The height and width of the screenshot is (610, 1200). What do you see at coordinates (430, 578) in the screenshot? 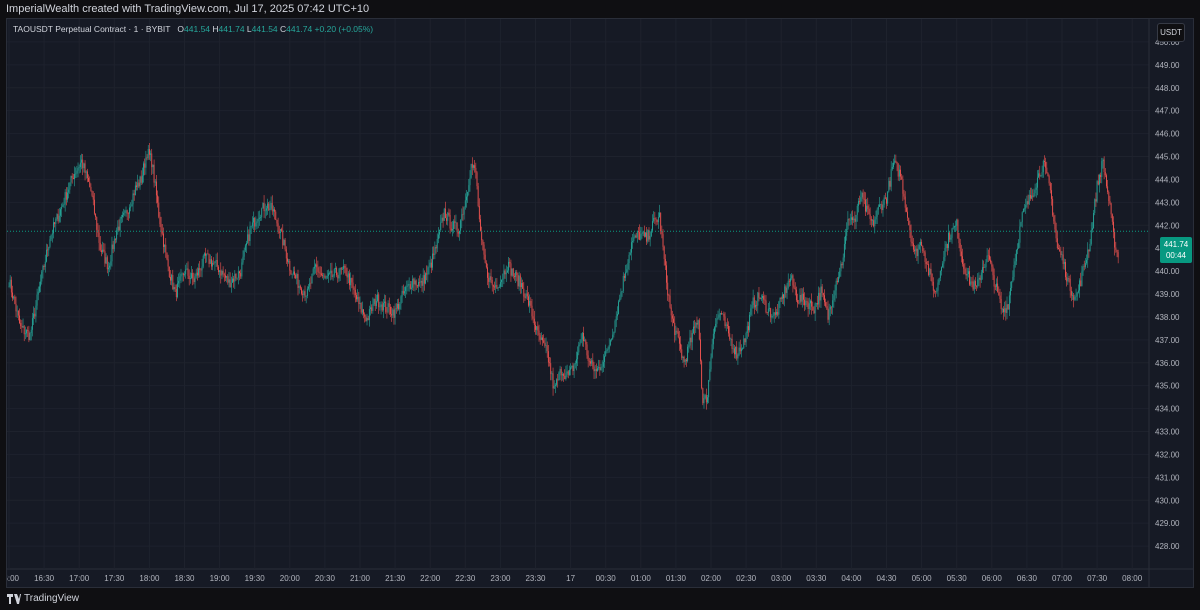
I see `x-tick-label: 22:00` at bounding box center [430, 578].